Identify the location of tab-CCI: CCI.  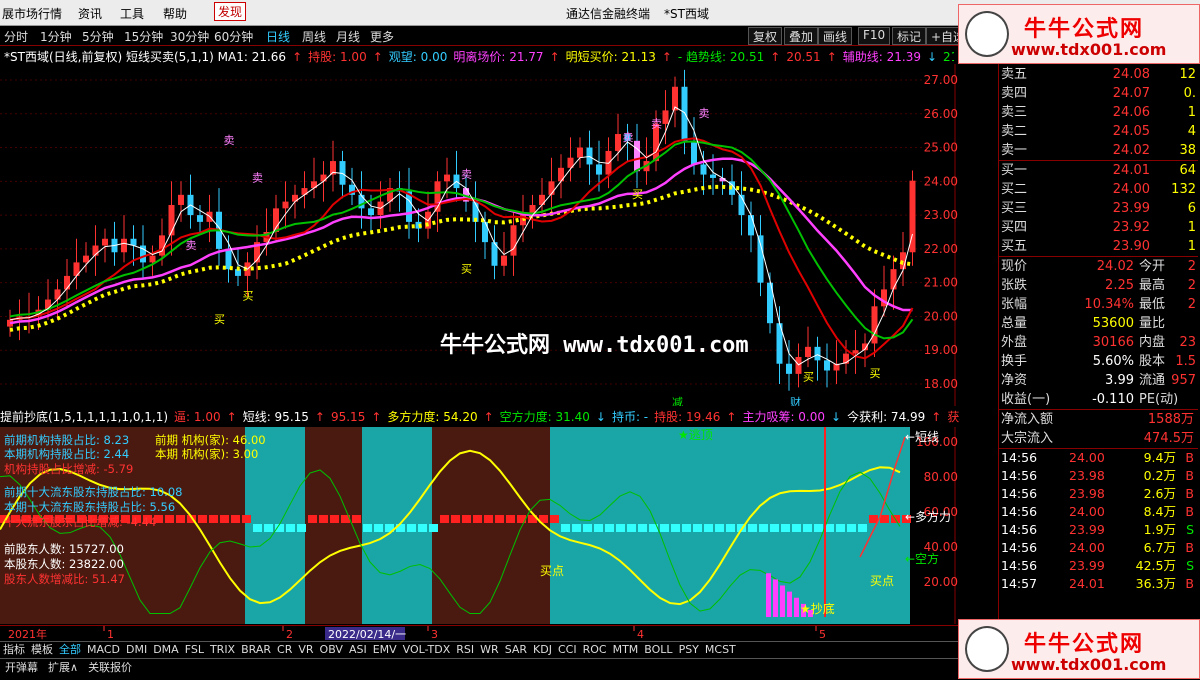
(567, 649).